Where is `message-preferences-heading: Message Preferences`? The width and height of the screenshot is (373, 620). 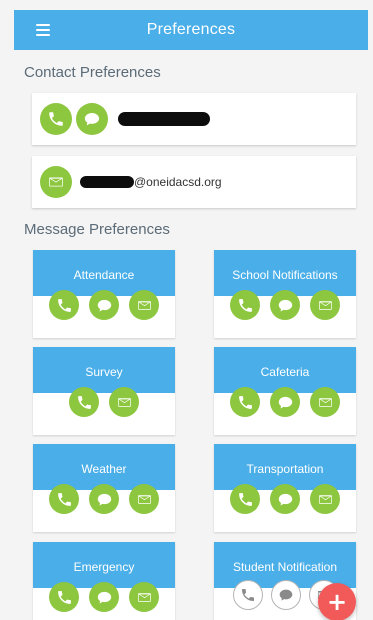
message-preferences-heading: Message Preferences is located at coordinates (97, 229).